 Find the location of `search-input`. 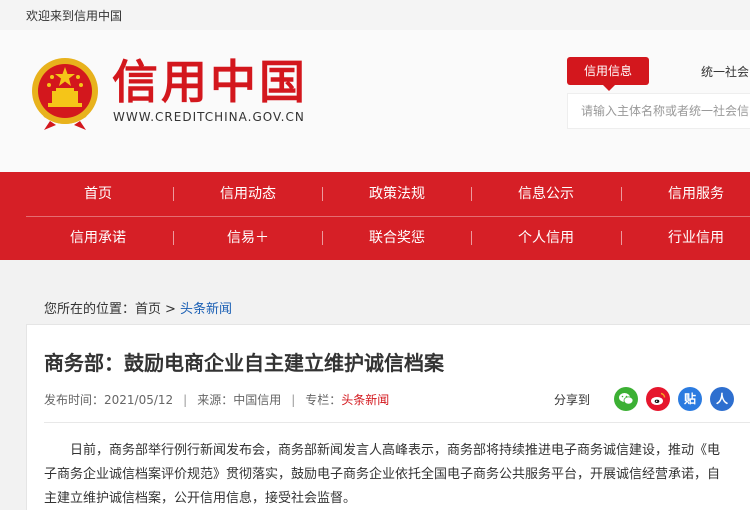

search-input is located at coordinates (659, 111).